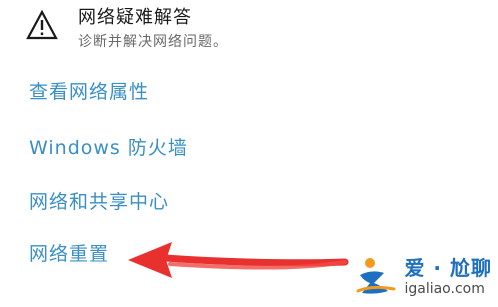  Describe the element at coordinates (444, 289) in the screenshot. I see `watermark-url: igaliao.com` at that location.